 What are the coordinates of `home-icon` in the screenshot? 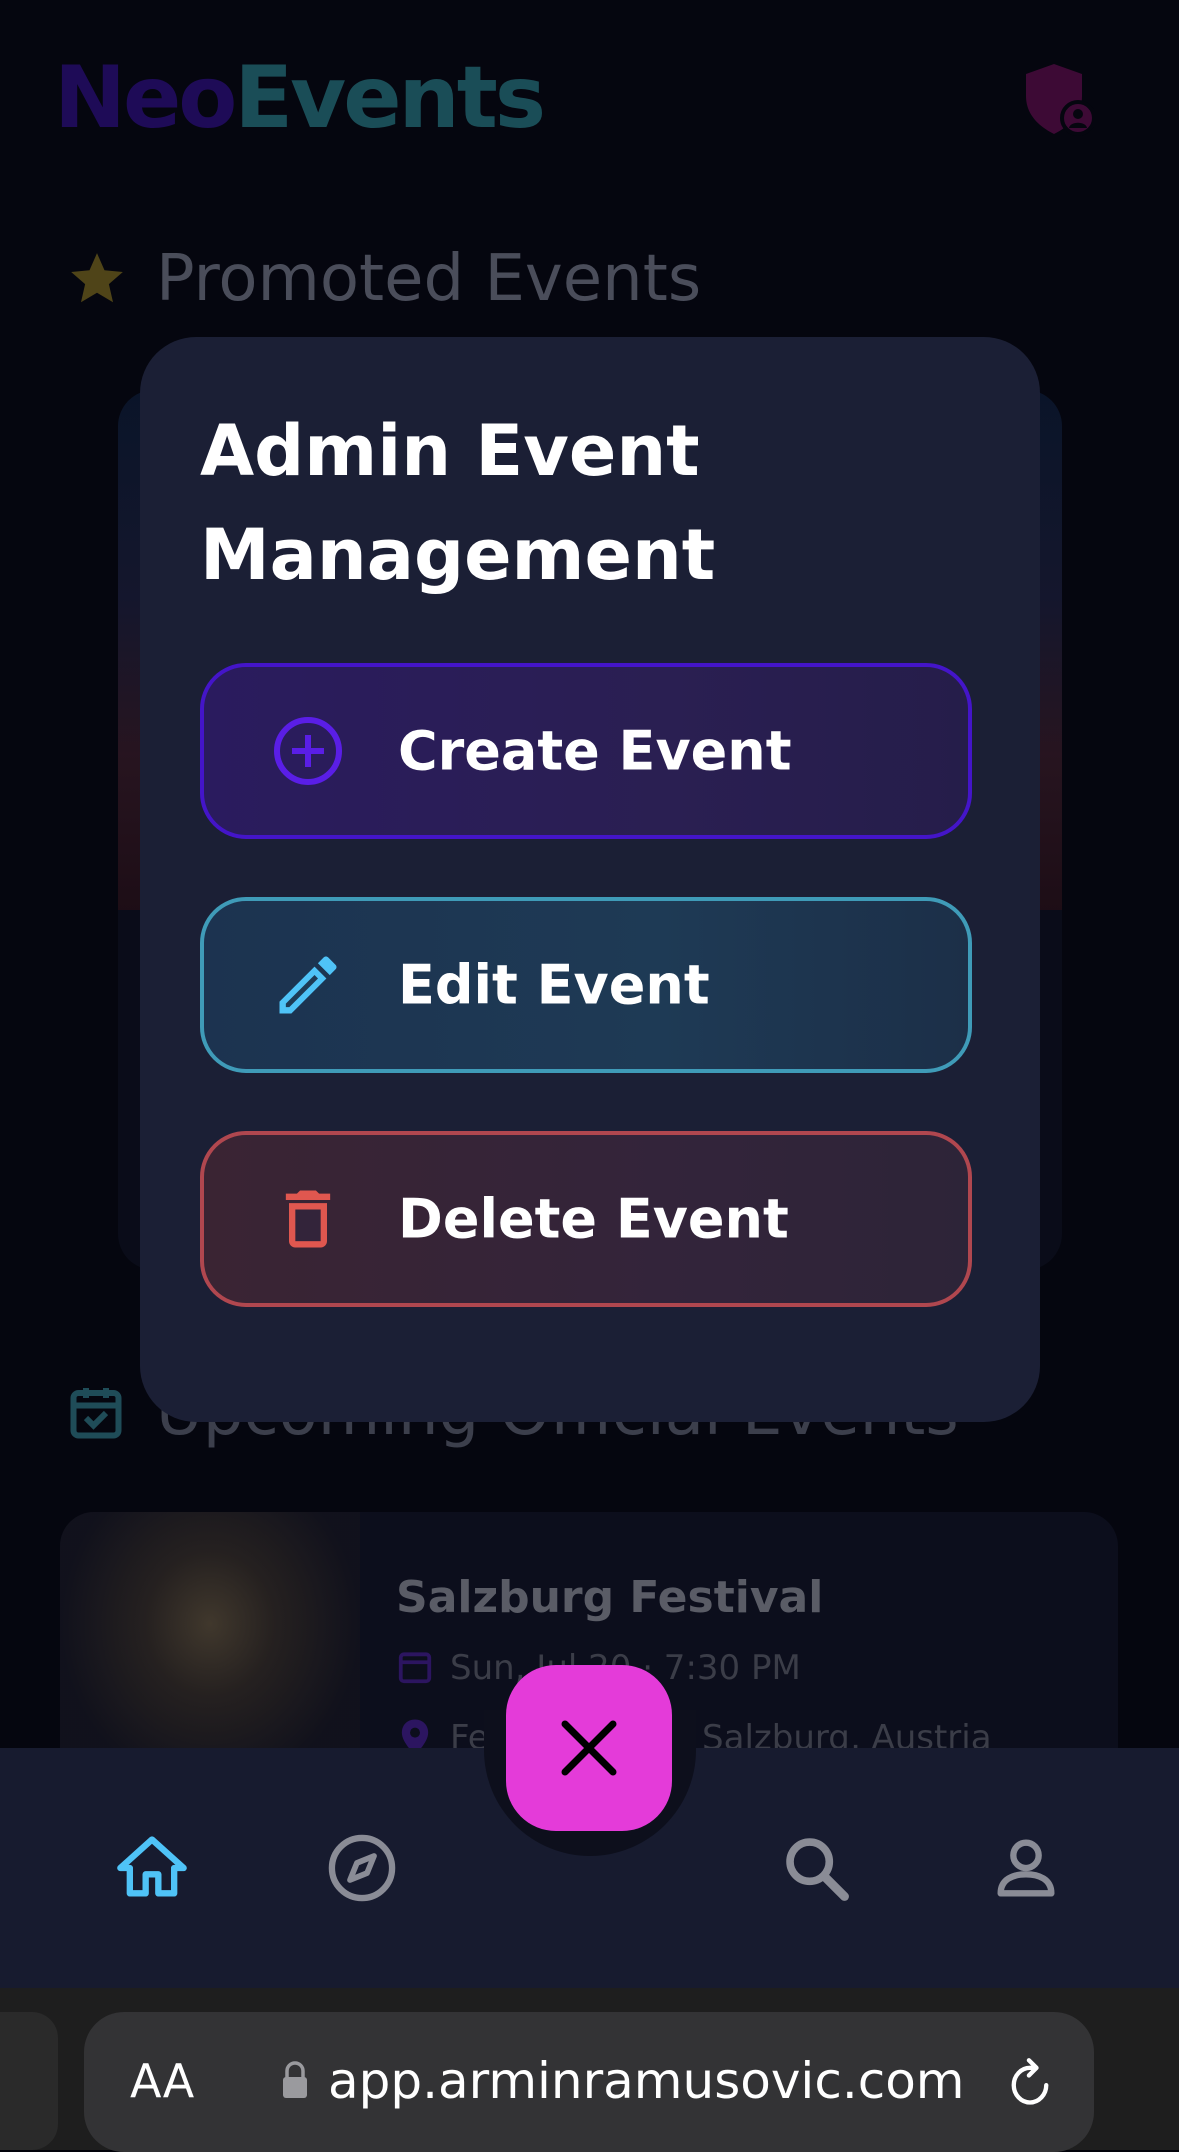 It's located at (152, 1868).